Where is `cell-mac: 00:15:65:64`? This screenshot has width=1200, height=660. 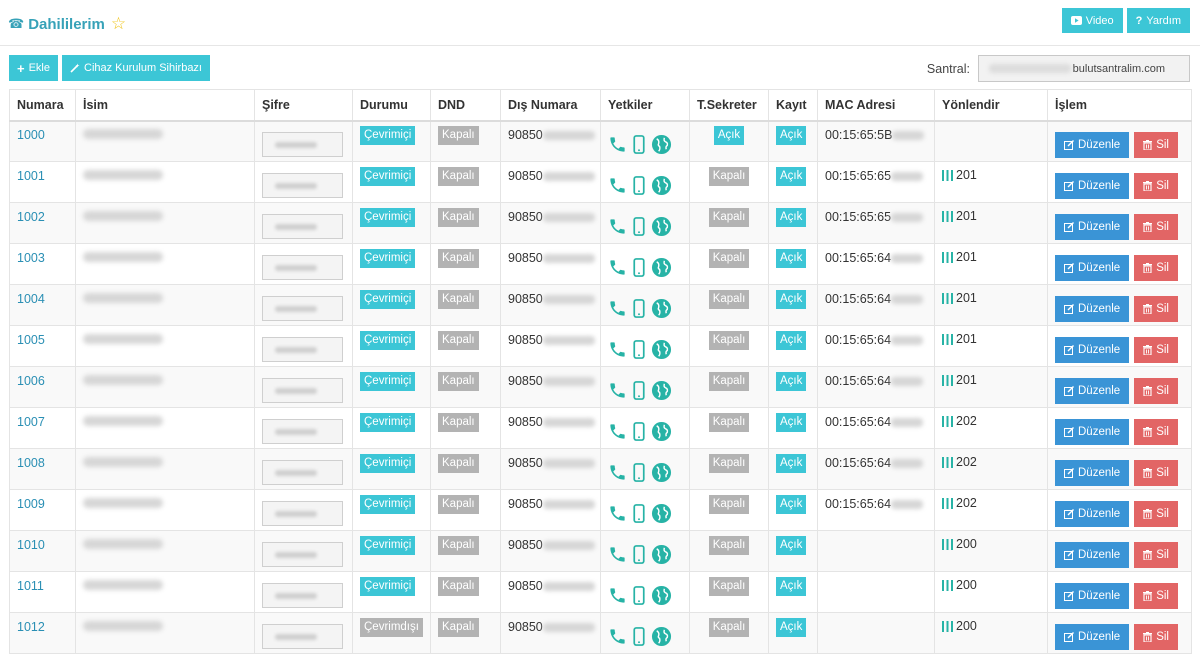
cell-mac: 00:15:65:64 is located at coordinates (876, 387).